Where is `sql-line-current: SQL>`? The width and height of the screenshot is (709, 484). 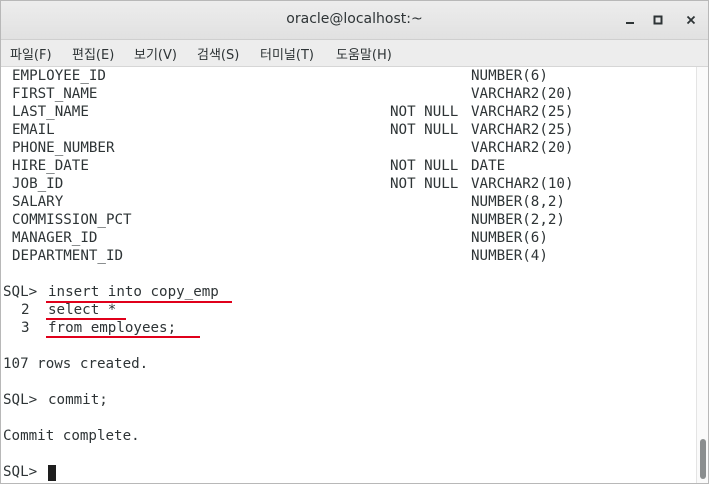
sql-line-current: SQL> is located at coordinates (28, 472).